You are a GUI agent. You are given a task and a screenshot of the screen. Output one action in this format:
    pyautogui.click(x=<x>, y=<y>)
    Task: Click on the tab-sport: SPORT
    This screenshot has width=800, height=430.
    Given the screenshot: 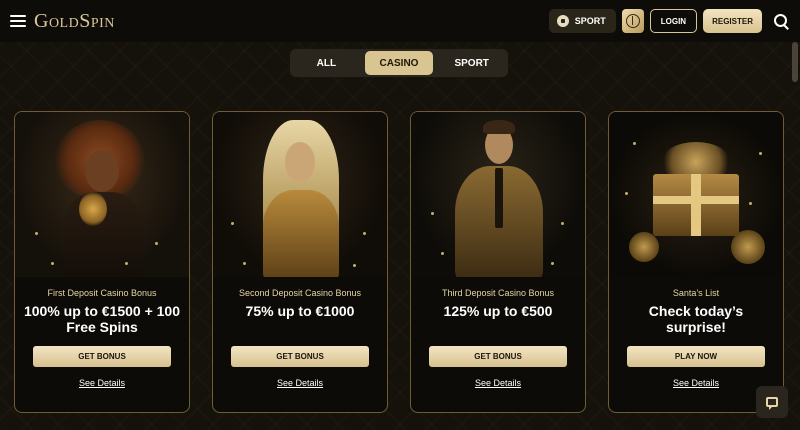 What is the action you would take?
    pyautogui.click(x=471, y=63)
    